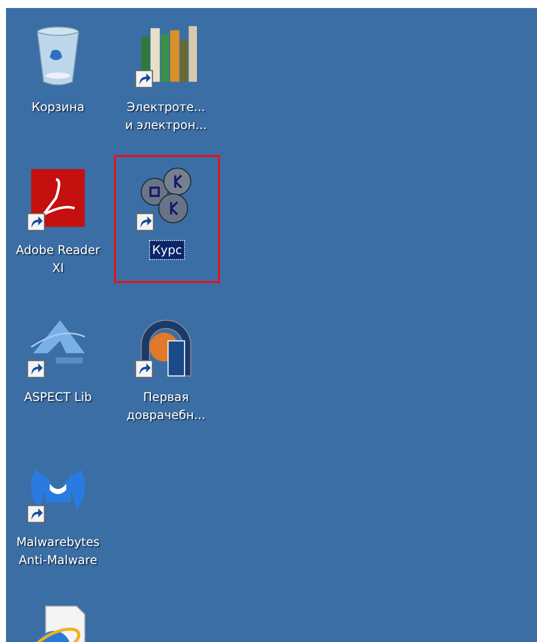 The width and height of the screenshot is (537, 642). What do you see at coordinates (58, 551) in the screenshot?
I see `icon-label: Malwarebytes Anti-Malware` at bounding box center [58, 551].